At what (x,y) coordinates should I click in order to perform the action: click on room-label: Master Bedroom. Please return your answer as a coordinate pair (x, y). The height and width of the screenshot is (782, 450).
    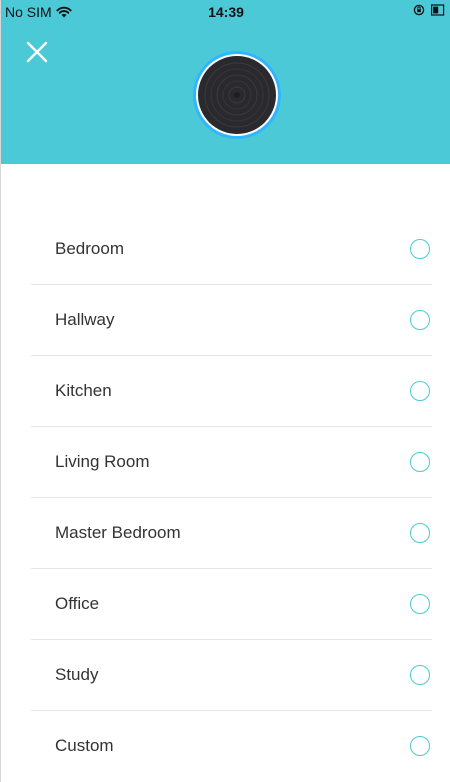
    Looking at the image, I should click on (118, 532).